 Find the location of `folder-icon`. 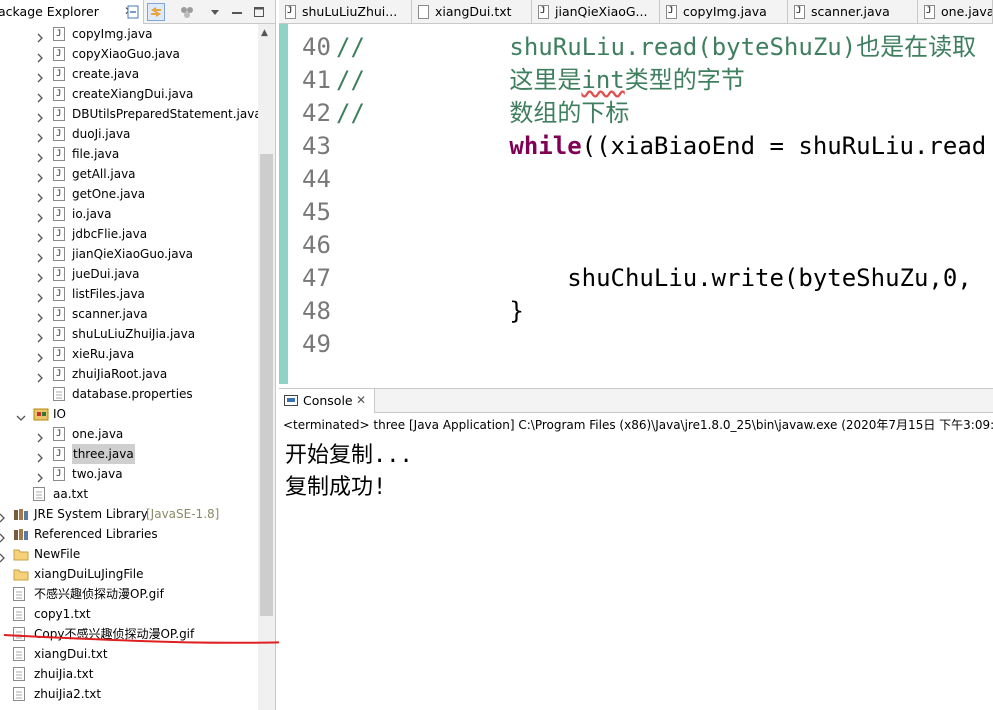

folder-icon is located at coordinates (21, 574).